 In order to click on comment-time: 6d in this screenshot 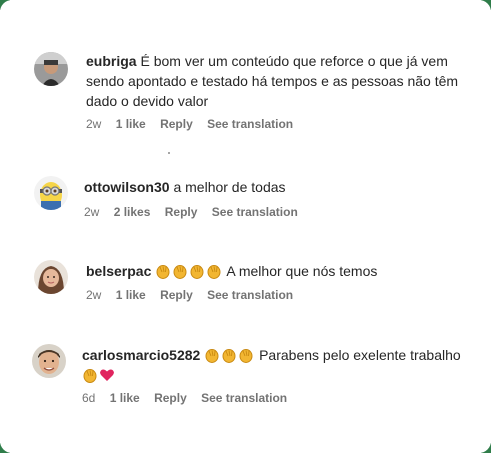, I will do `click(88, 398)`.